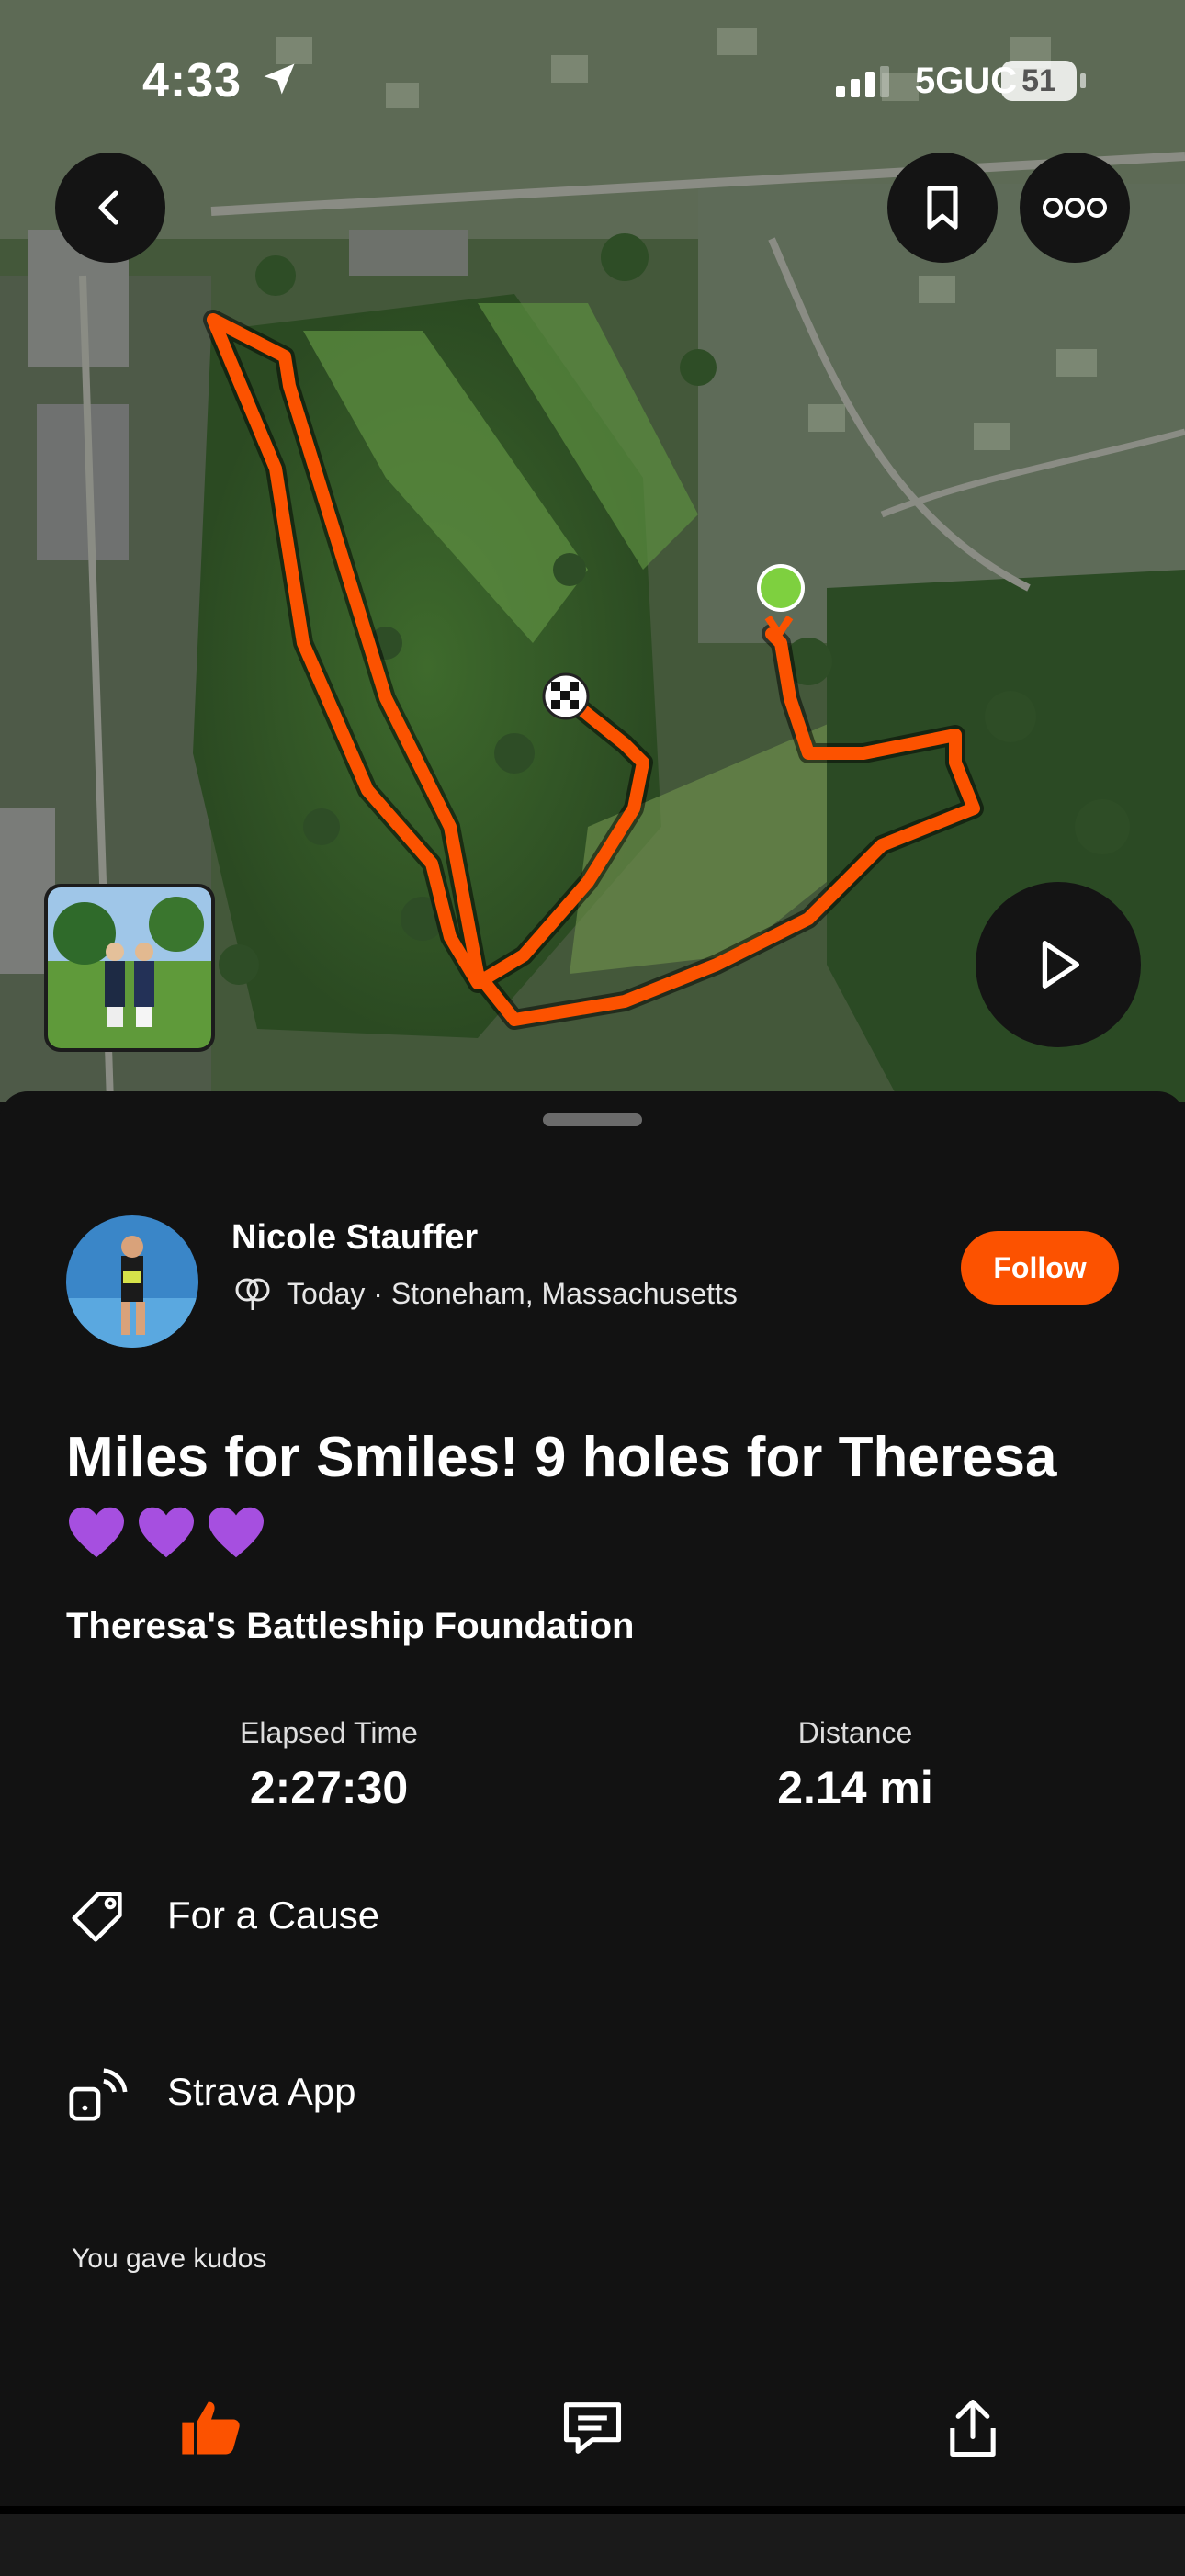 The width and height of the screenshot is (1185, 2576). Describe the element at coordinates (566, 696) in the screenshot. I see `finish-marker` at that location.